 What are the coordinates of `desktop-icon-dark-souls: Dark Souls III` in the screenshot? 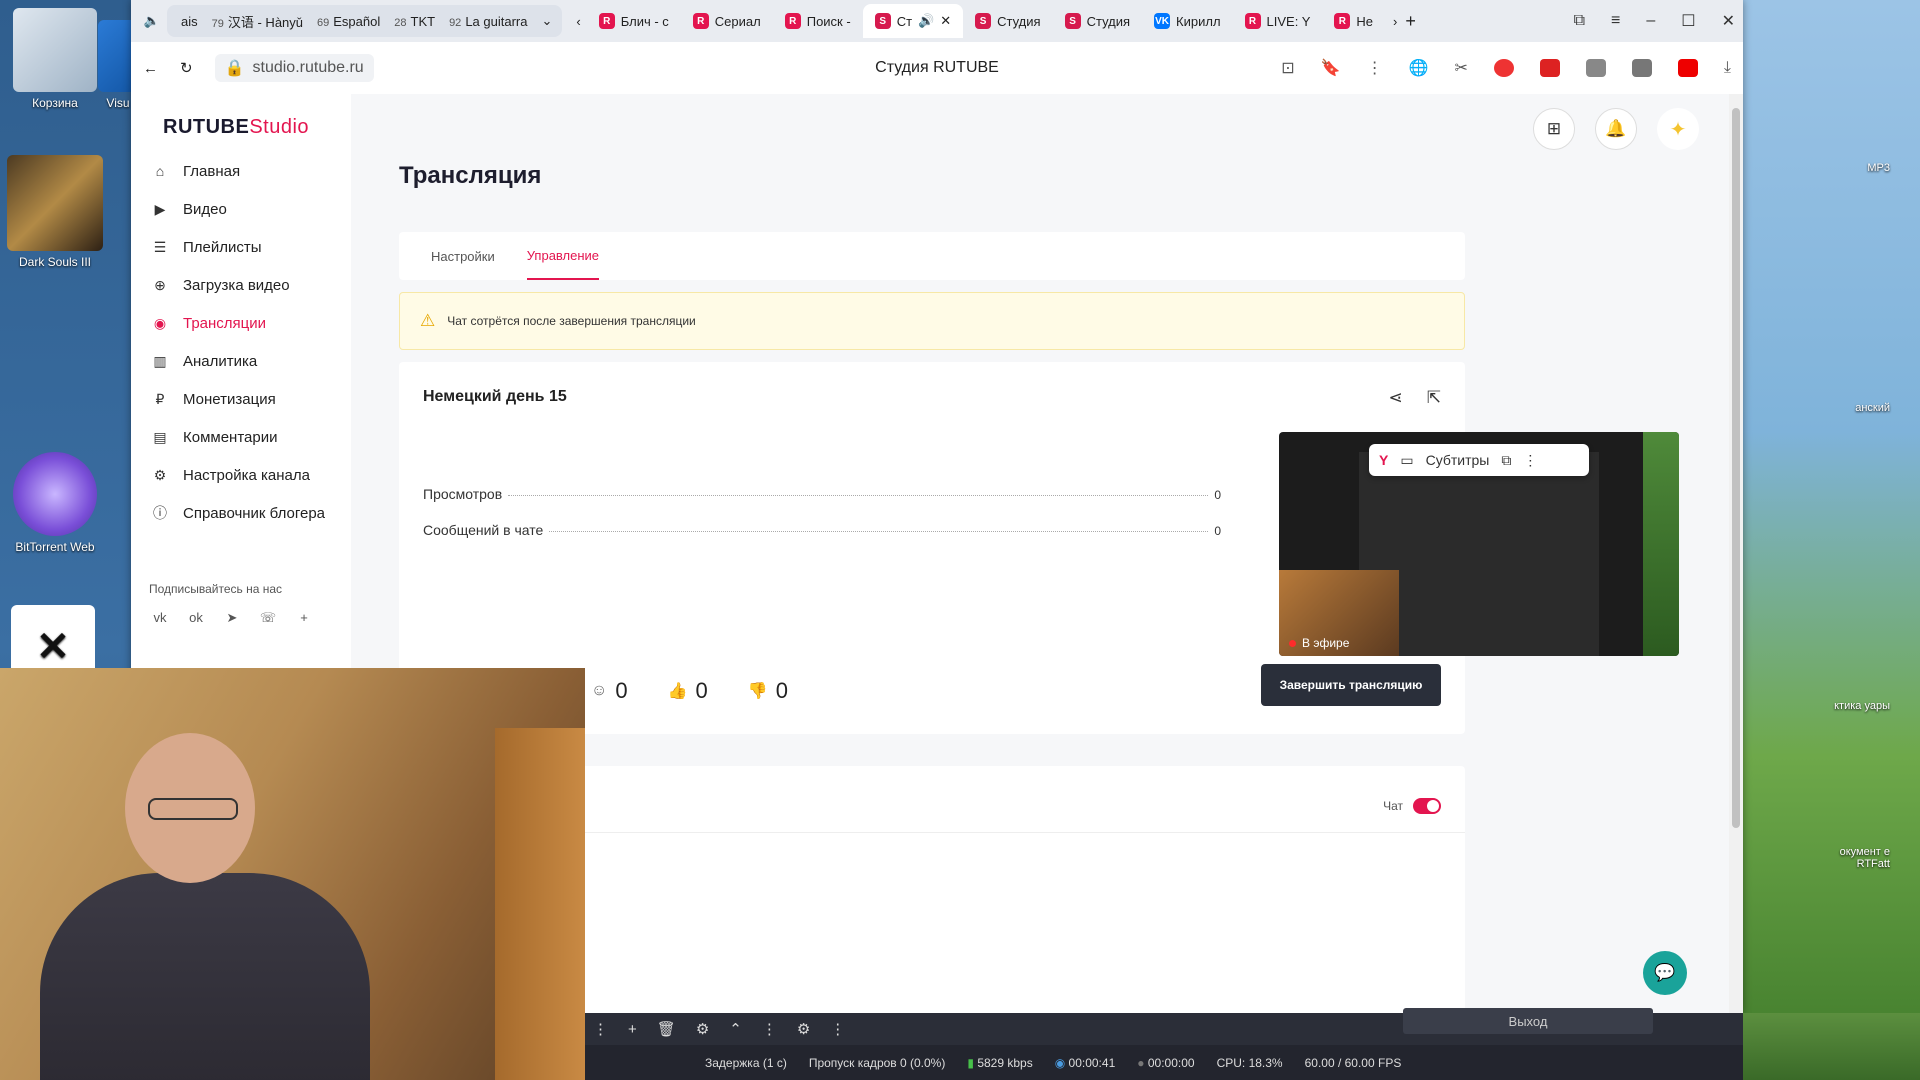 It's located at (55, 212).